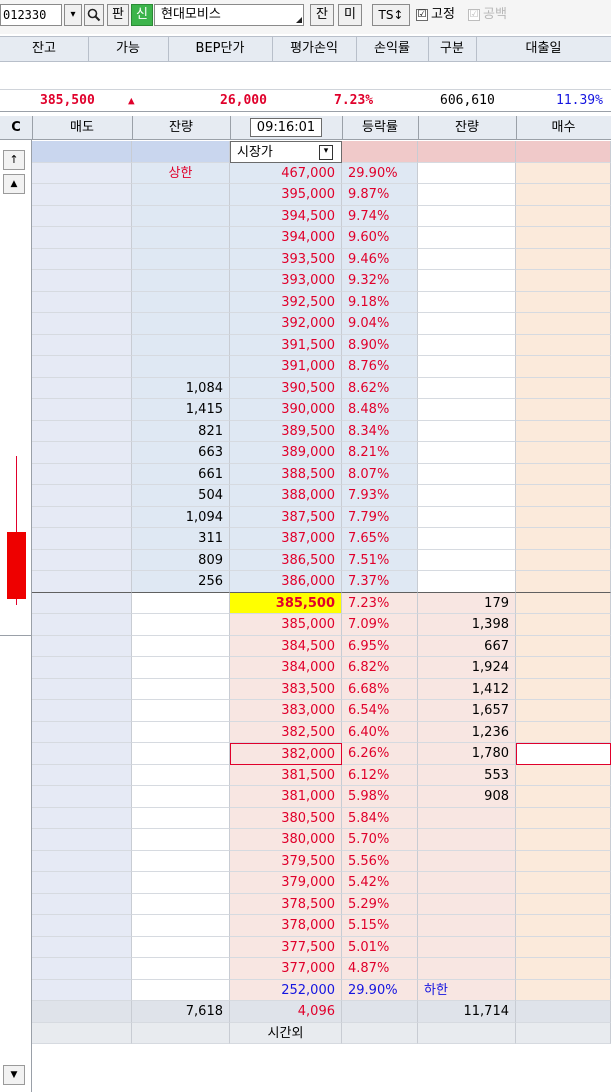 The image size is (611, 1092). I want to click on scroll-up-icon: ▲, so click(14, 184).